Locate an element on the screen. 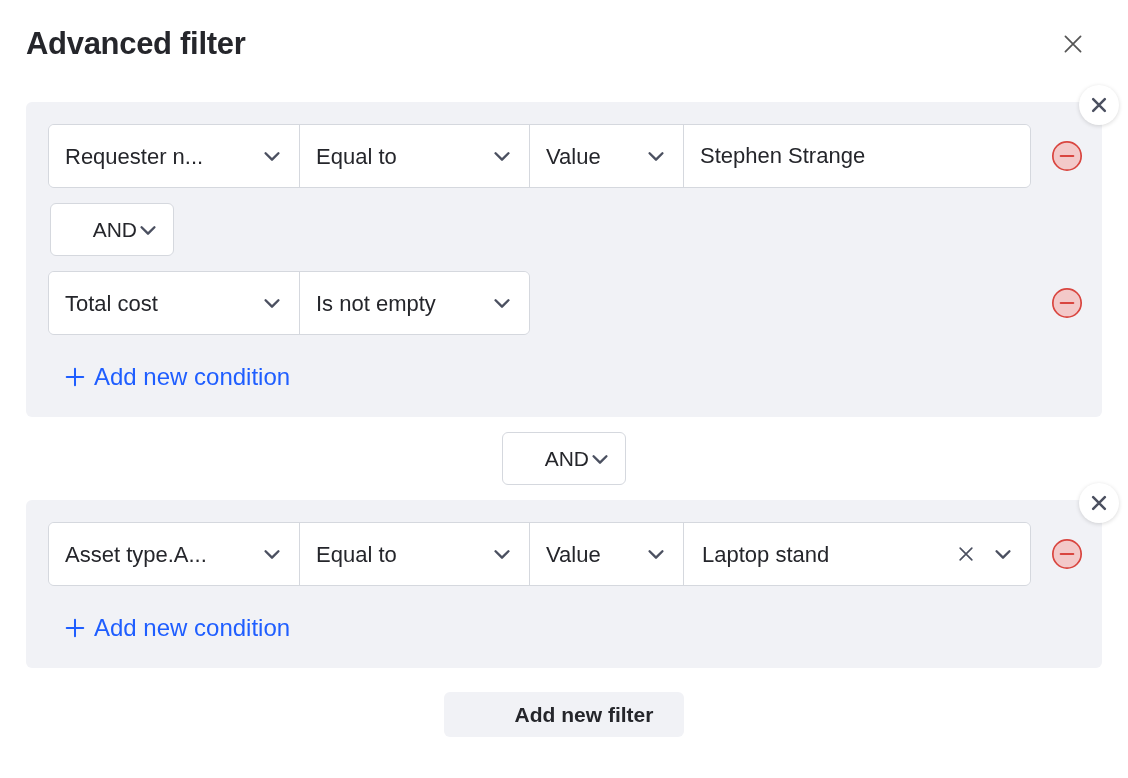 This screenshot has height=778, width=1128. dialog-title: Advanced filter is located at coordinates (136, 43).